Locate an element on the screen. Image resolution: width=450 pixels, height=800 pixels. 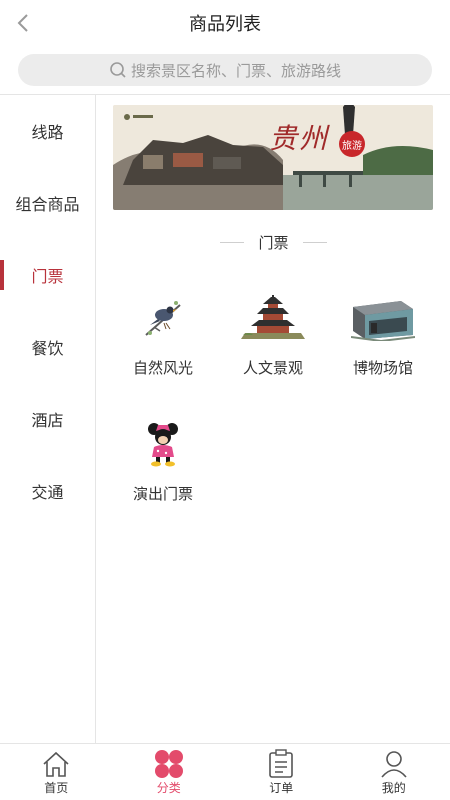
sidebar-item-combo: 组合商品 is located at coordinates (47, 203).